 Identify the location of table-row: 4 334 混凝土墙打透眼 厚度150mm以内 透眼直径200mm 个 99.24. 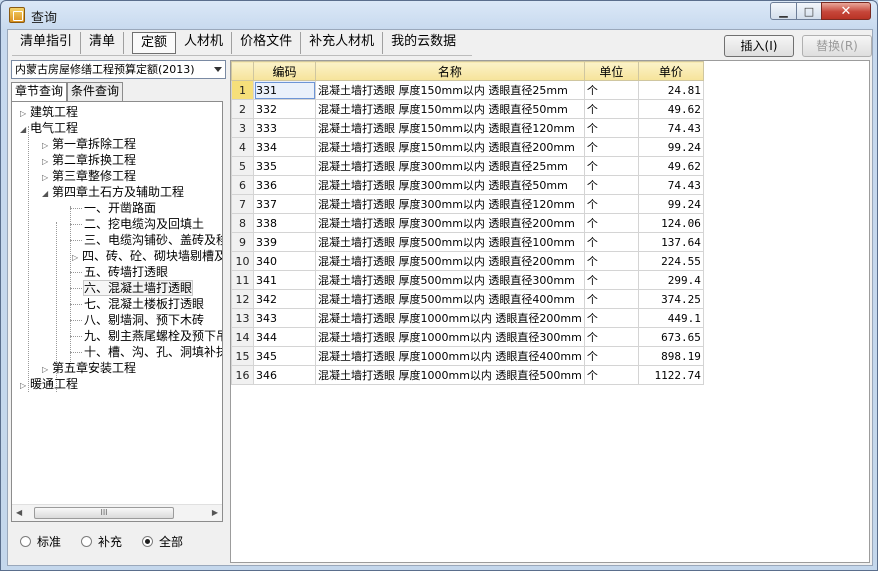
(467, 147).